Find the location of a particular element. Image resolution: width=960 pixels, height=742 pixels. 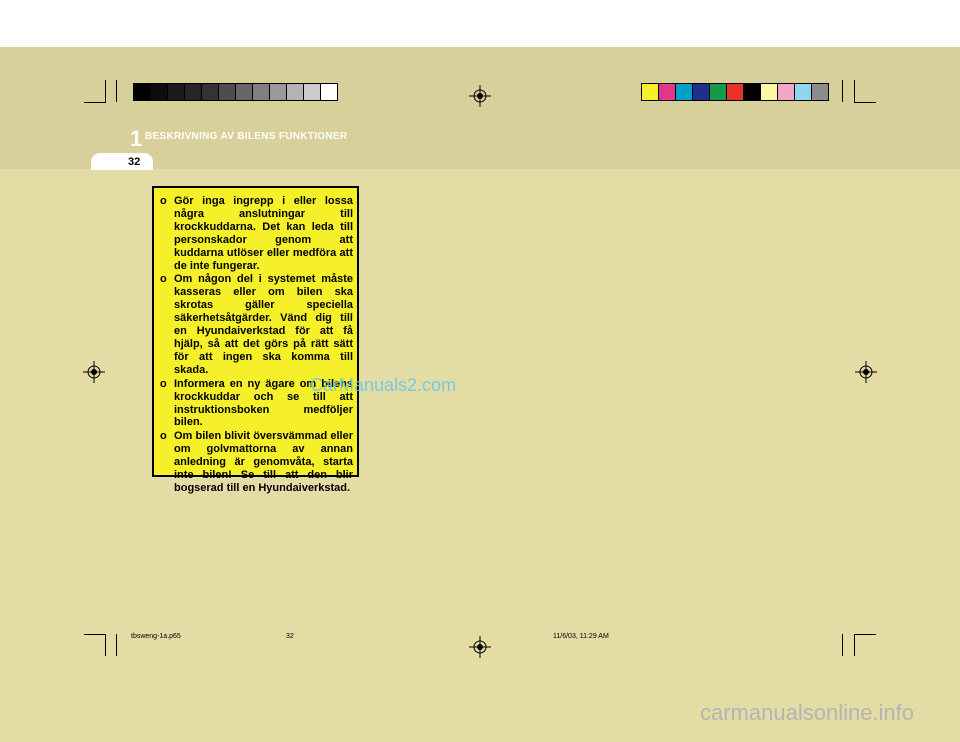

footer-timestamp: 11/6/03, 11:29 AM is located at coordinates (581, 636).